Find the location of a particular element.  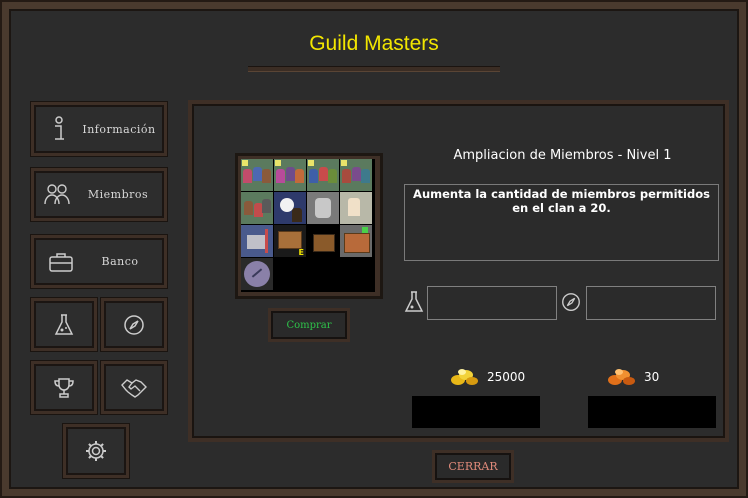

close-button: CERRAR is located at coordinates (473, 466).